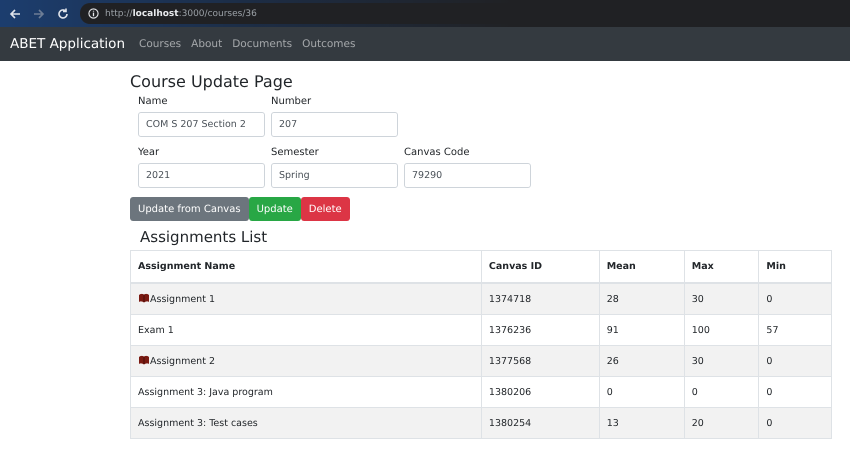 The image size is (850, 455). I want to click on field-label: Year, so click(149, 152).